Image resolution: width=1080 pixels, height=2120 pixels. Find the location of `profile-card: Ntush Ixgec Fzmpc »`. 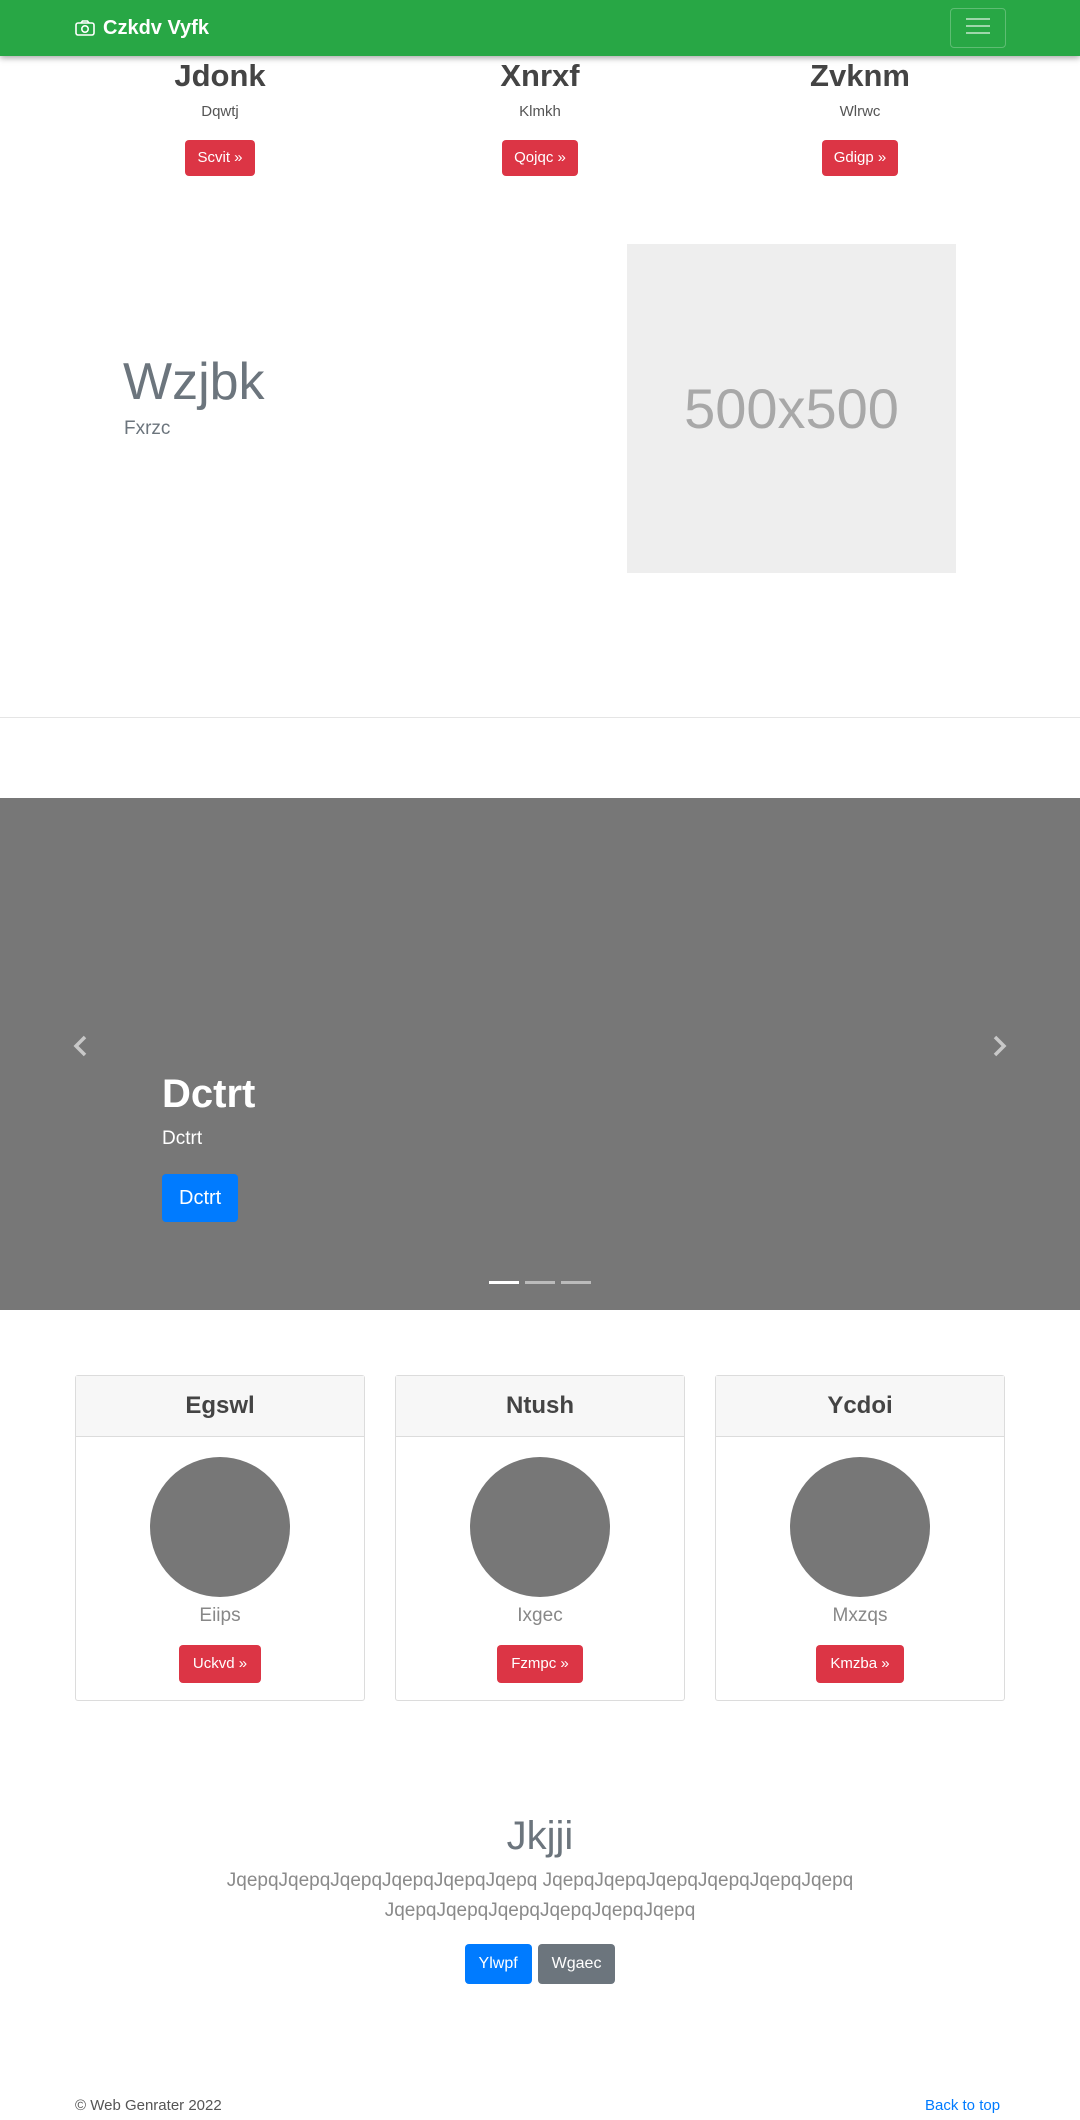

profile-card: Ntush Ixgec Fzmpc » is located at coordinates (540, 1538).